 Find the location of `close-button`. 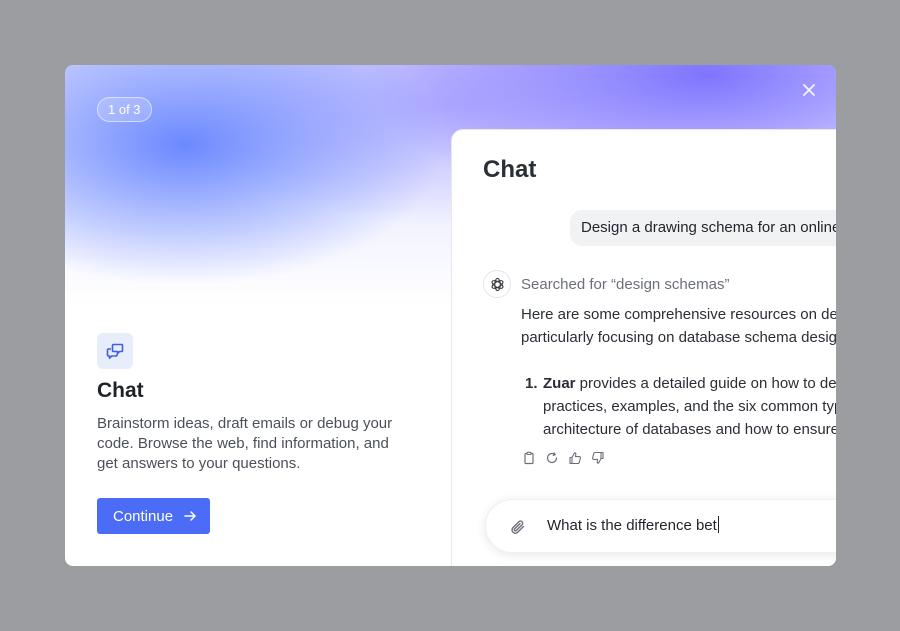

close-button is located at coordinates (809, 90).